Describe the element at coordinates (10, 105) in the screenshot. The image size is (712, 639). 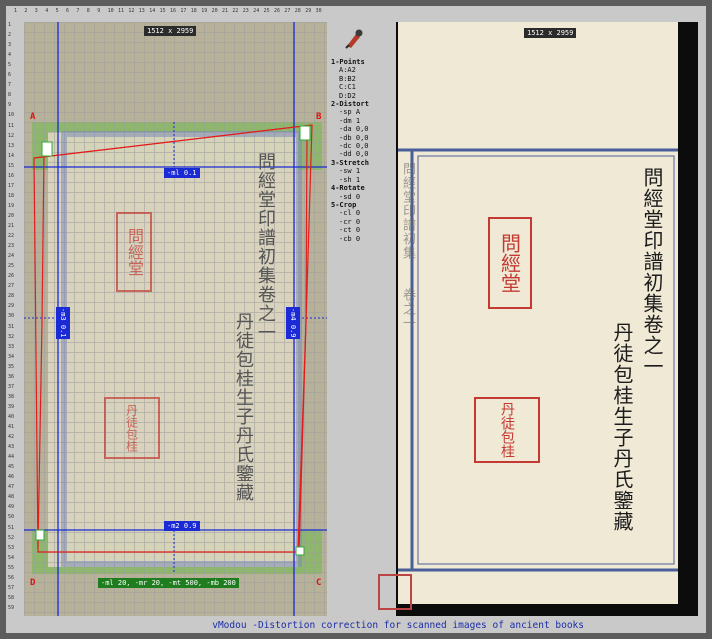
I see `ruler-left-tick: 9` at that location.